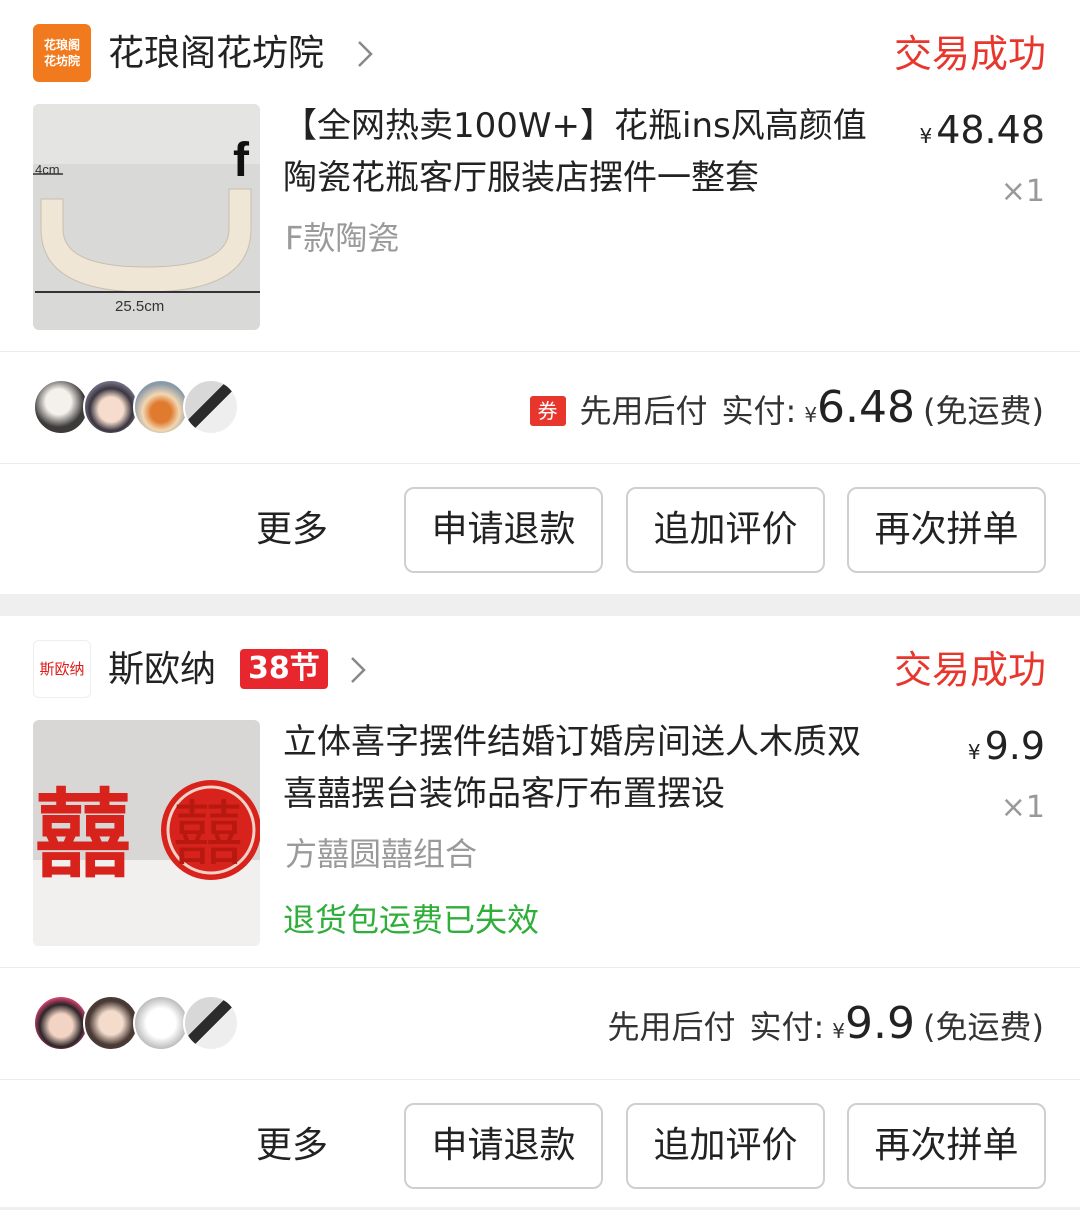  What do you see at coordinates (866, 407) in the screenshot?
I see `paid-amount: 6.48` at bounding box center [866, 407].